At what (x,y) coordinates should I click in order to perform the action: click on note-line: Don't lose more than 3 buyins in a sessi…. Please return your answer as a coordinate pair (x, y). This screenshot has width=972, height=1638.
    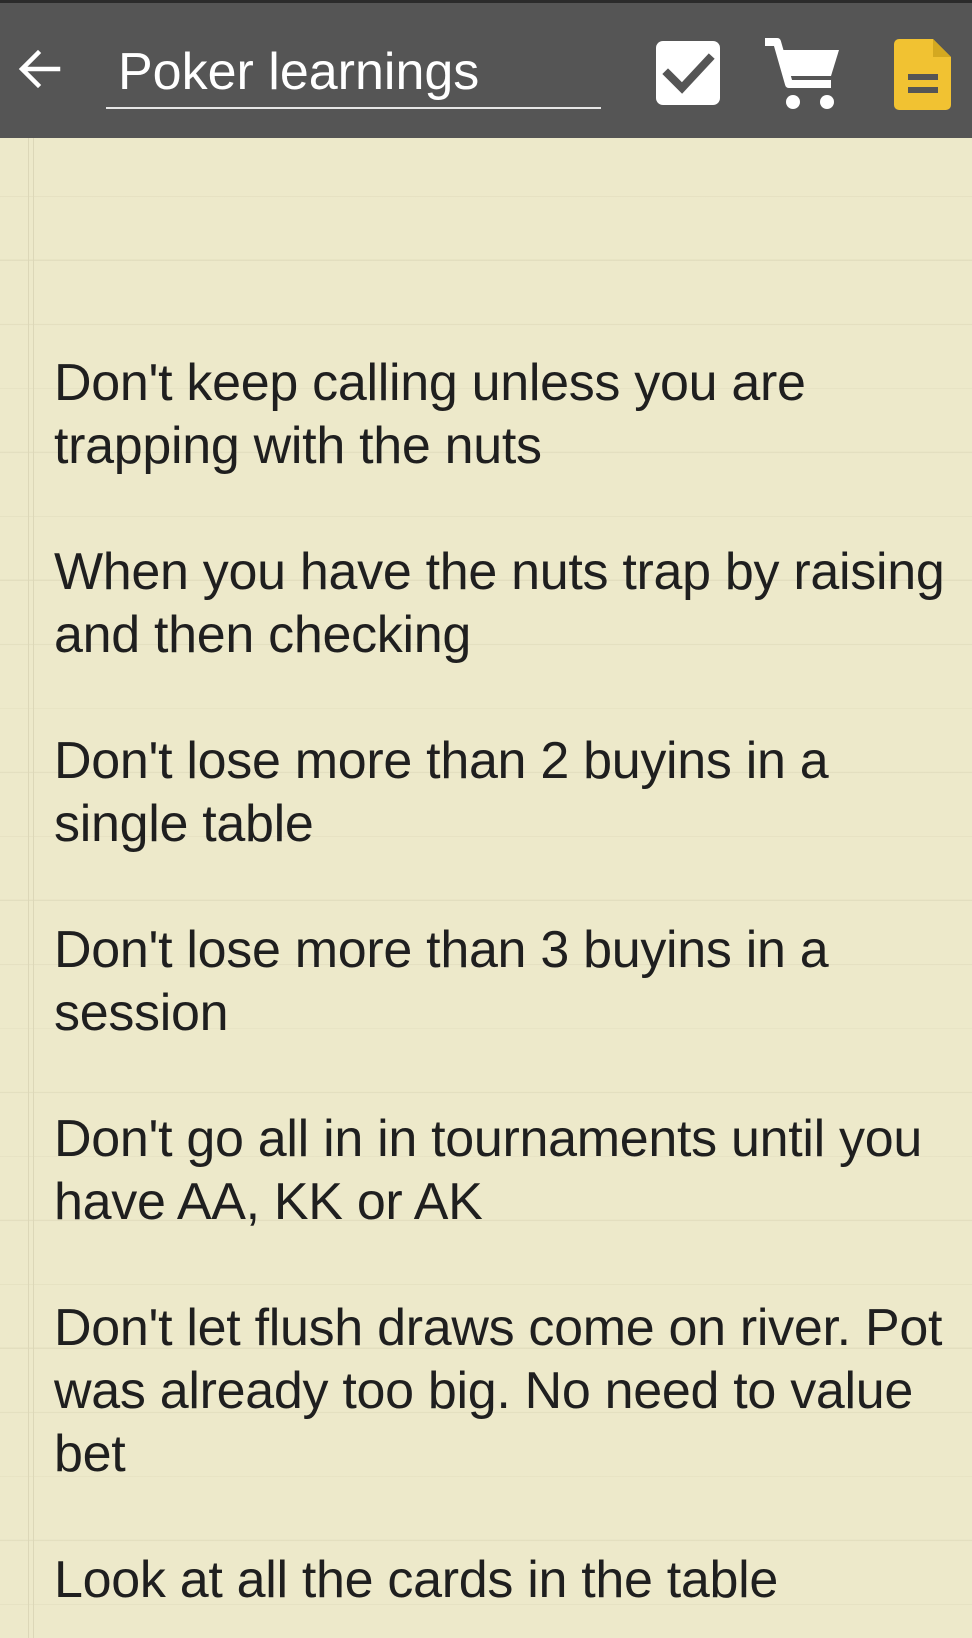
    Looking at the image, I should click on (509, 982).